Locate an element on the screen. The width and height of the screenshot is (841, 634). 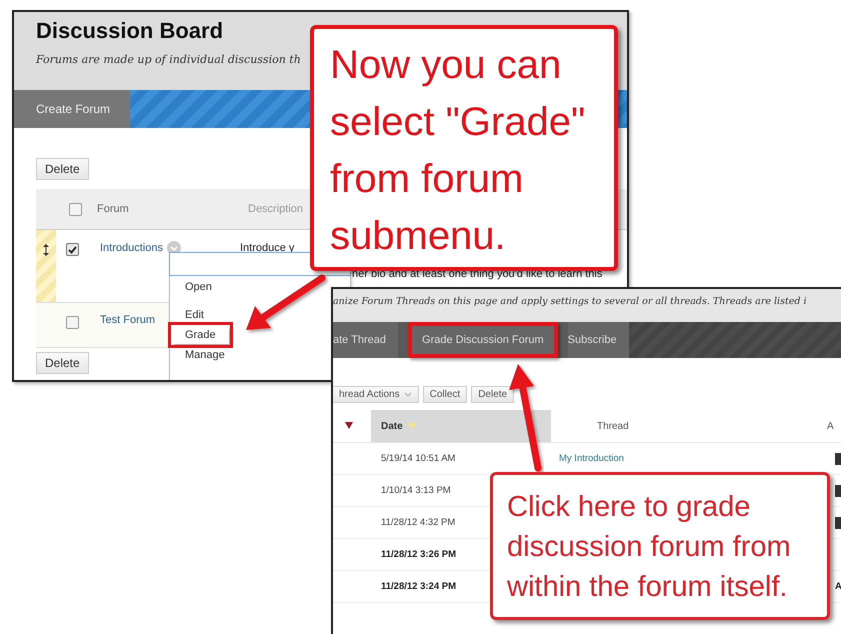
column-header: Description is located at coordinates (276, 209).